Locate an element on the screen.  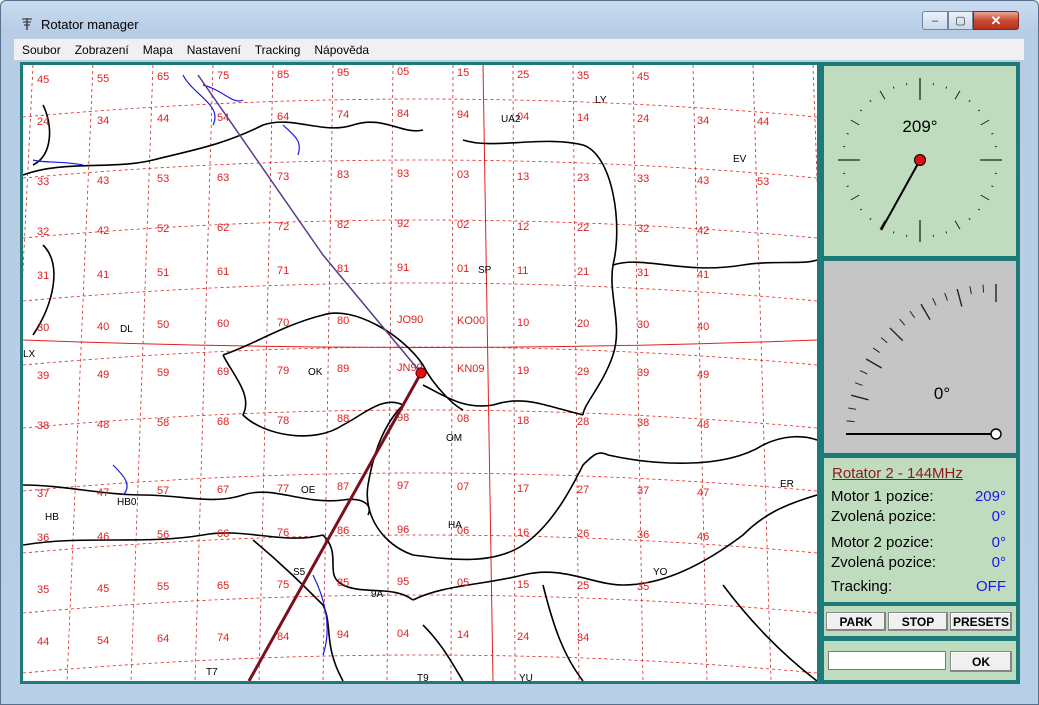
locator-square-label: 59 is located at coordinates (163, 373).